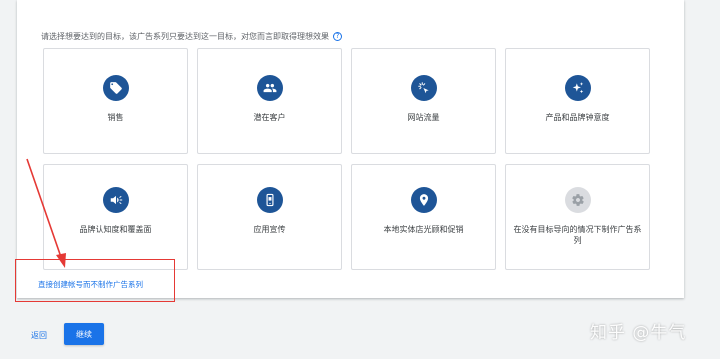 The image size is (720, 359). I want to click on sparkle-icon, so click(577, 88).